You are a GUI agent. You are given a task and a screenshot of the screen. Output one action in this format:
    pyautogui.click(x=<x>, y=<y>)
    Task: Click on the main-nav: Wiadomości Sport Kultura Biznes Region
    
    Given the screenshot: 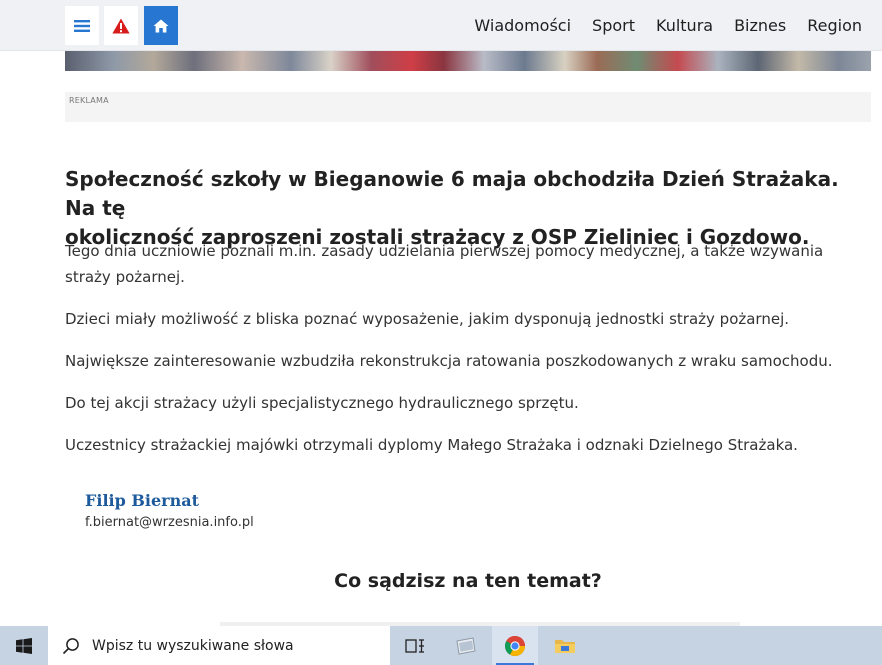 What is the action you would take?
    pyautogui.click(x=668, y=25)
    